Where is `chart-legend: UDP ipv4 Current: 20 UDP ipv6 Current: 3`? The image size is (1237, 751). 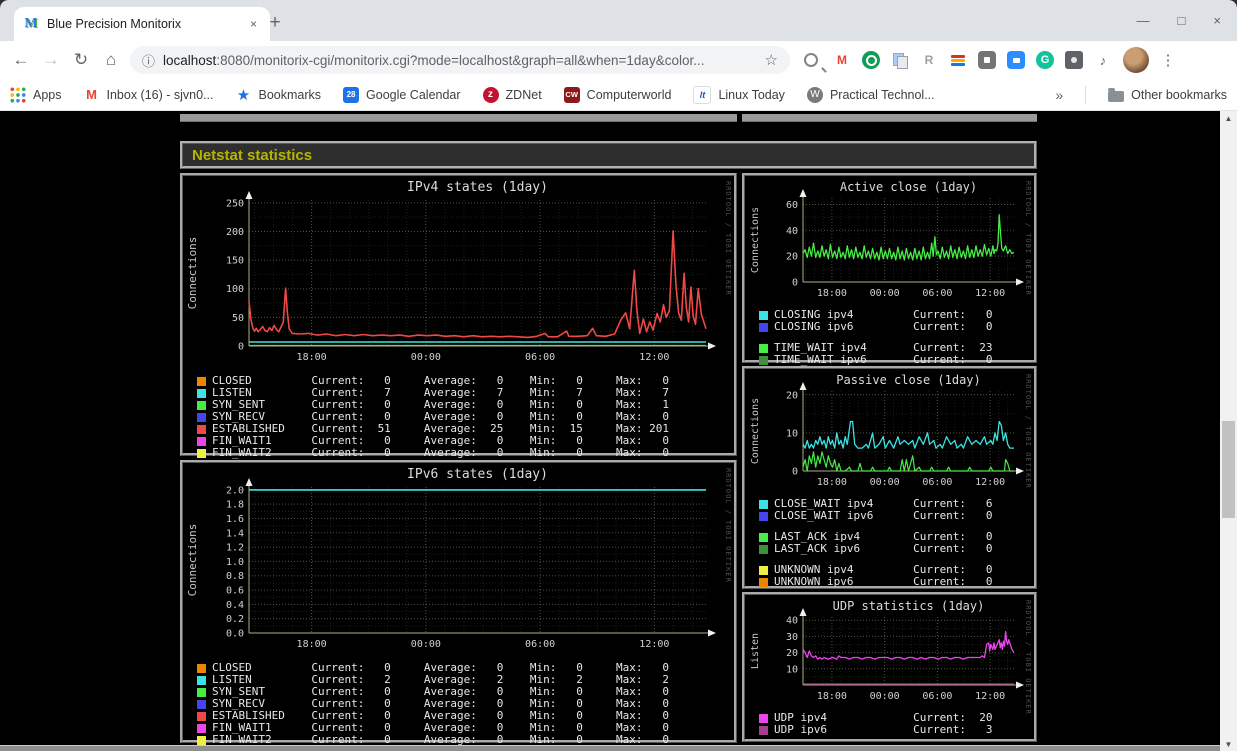 chart-legend: UDP ipv4 Current: 20 UDP ipv6 Current: 3 is located at coordinates (890, 724).